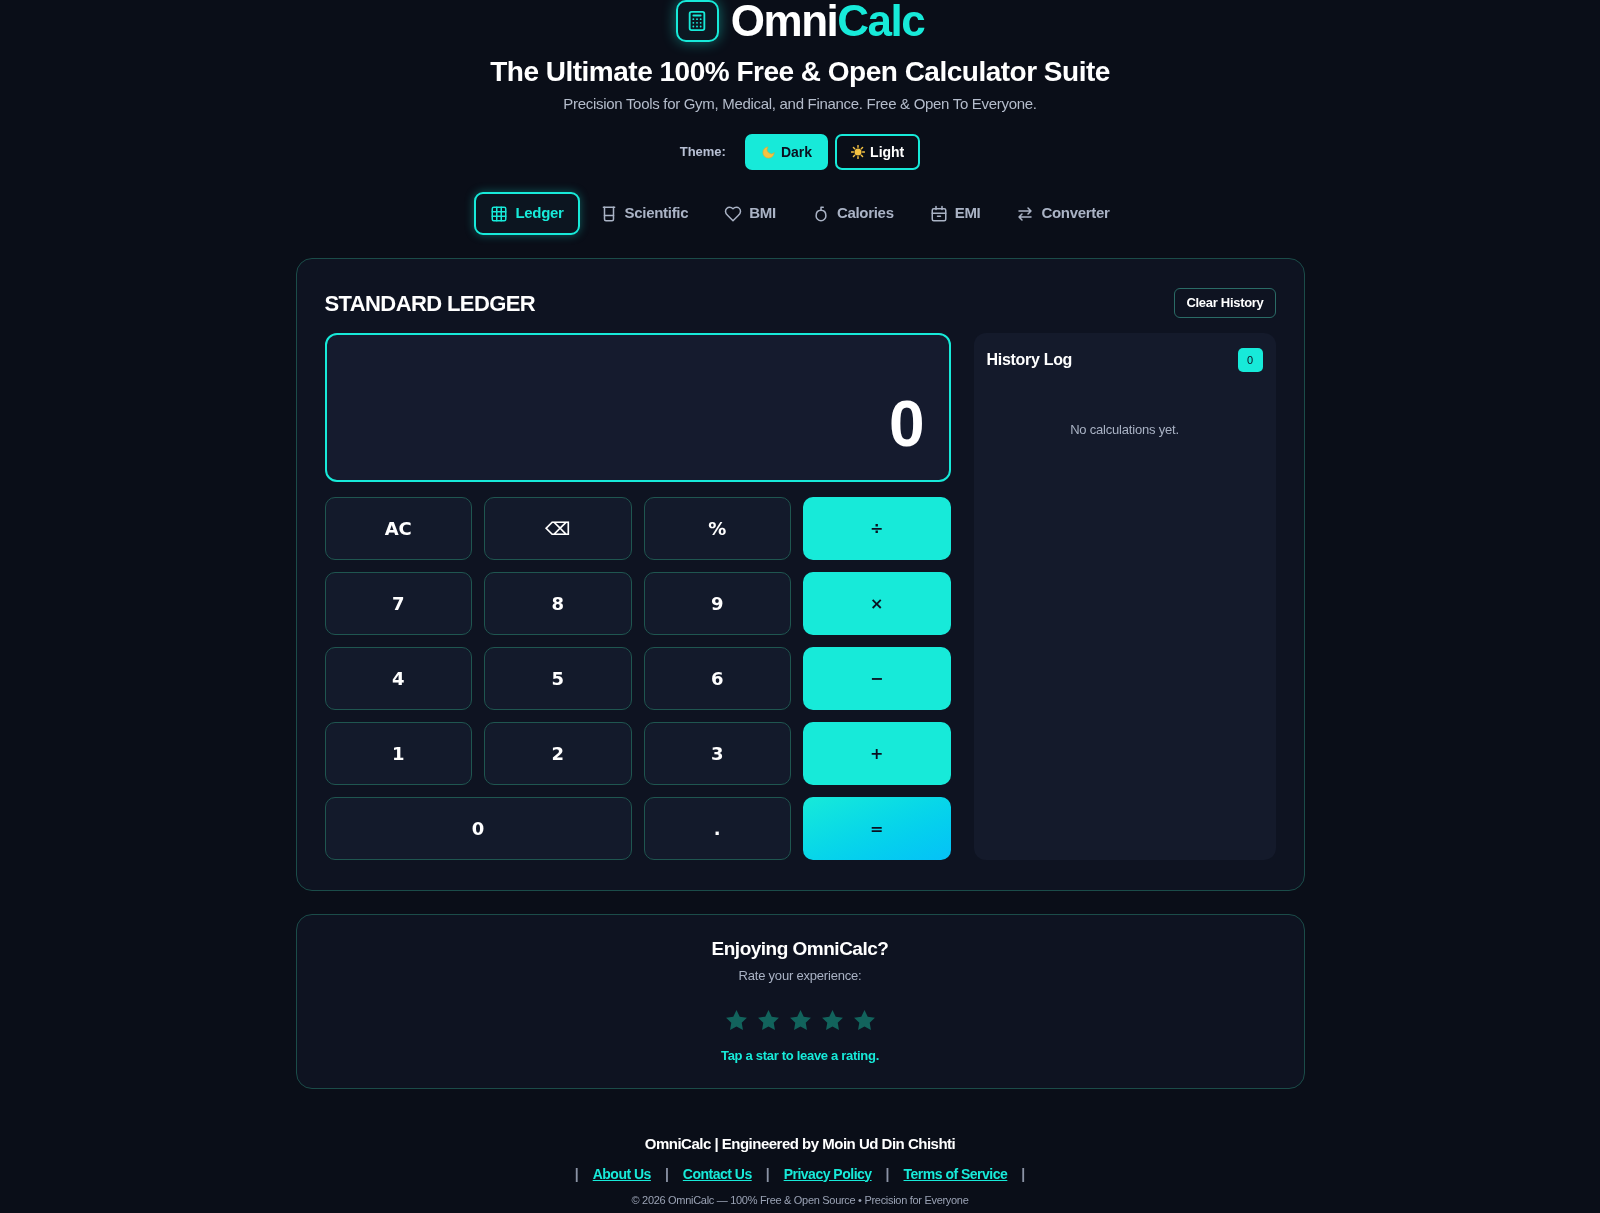 The width and height of the screenshot is (1600, 1213). What do you see at coordinates (717, 1174) in the screenshot?
I see `footer-link: Contact Us` at bounding box center [717, 1174].